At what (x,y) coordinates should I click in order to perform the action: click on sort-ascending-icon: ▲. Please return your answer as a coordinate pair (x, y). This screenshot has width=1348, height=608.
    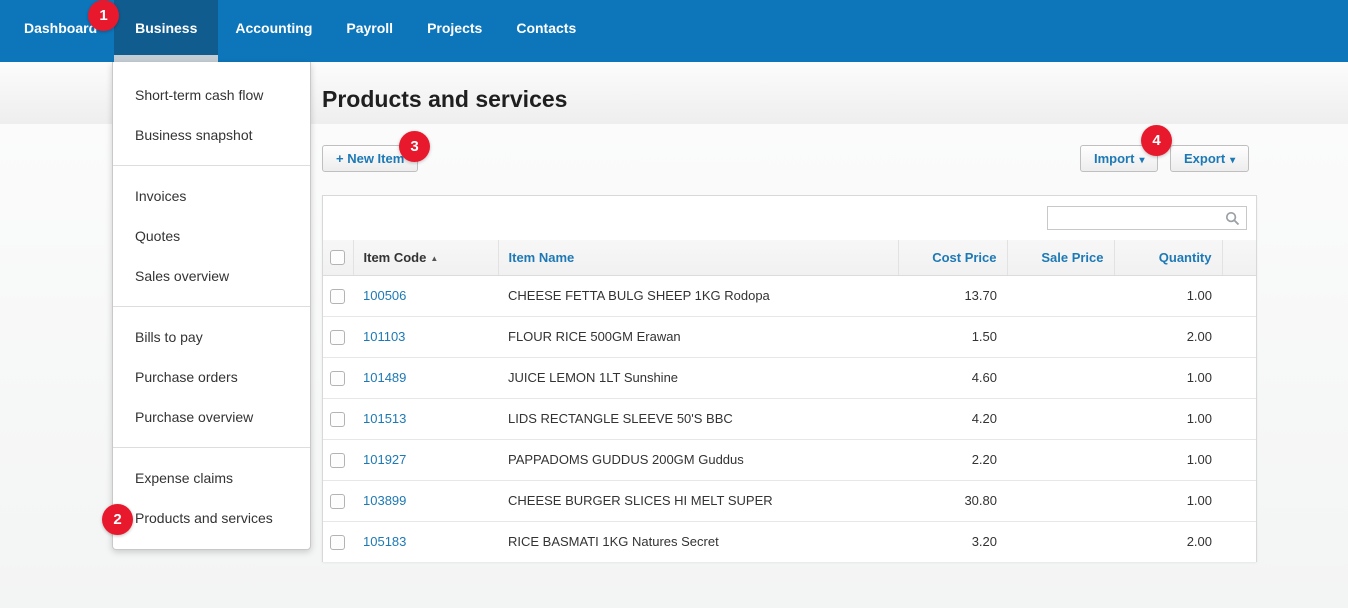
    Looking at the image, I should click on (434, 258).